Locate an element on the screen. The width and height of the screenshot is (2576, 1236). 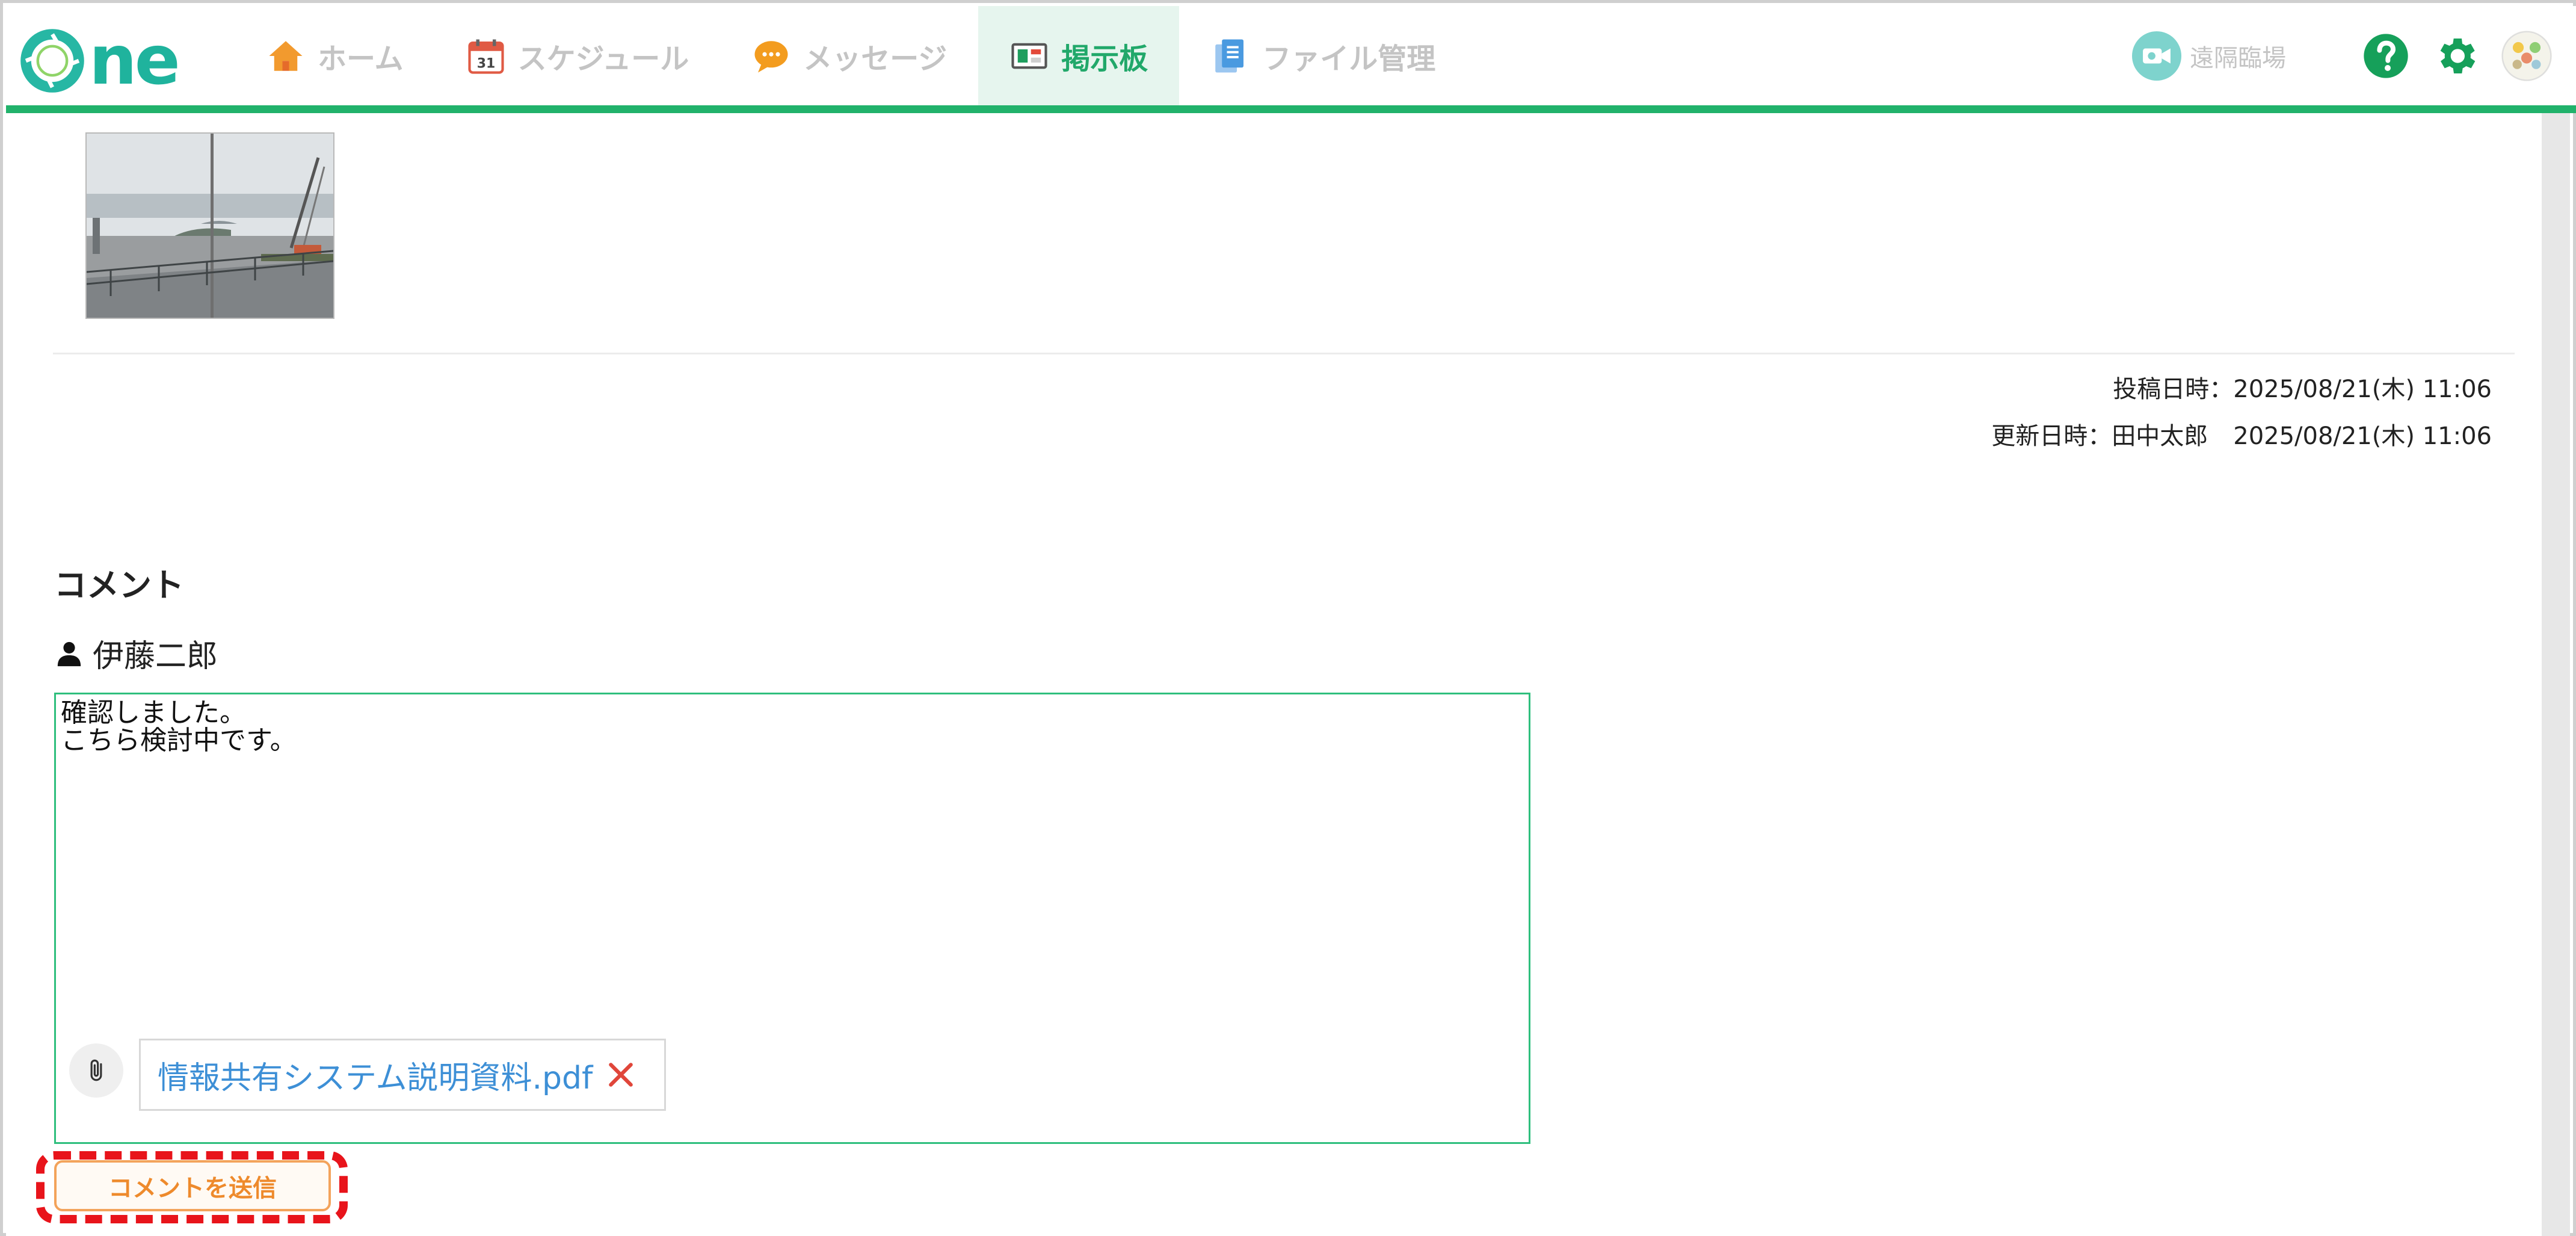
post-image-thumbnail is located at coordinates (209, 225).